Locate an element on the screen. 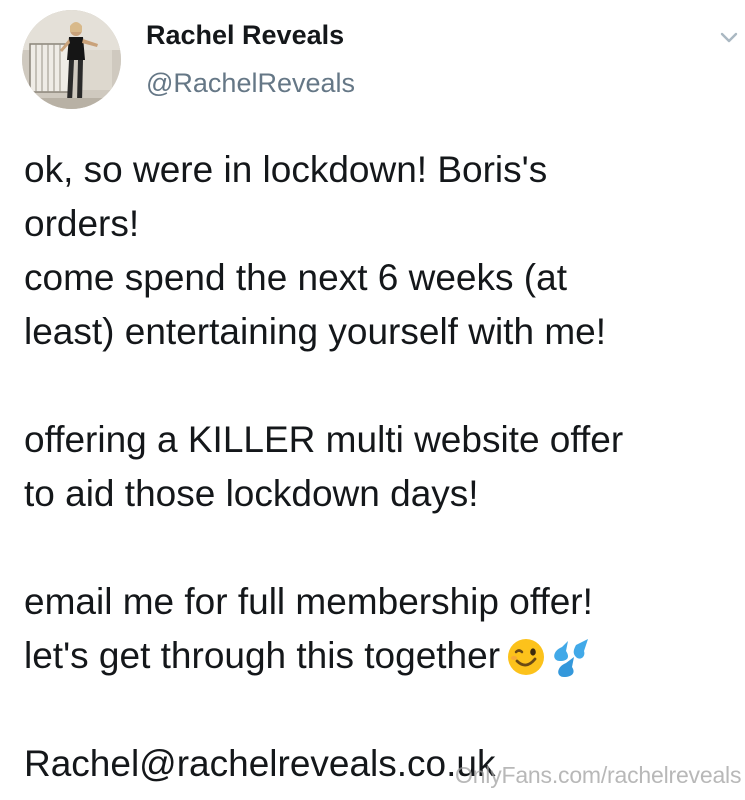 Image resolution: width=745 pixels, height=800 pixels. winking-face-emoji is located at coordinates (526, 657).